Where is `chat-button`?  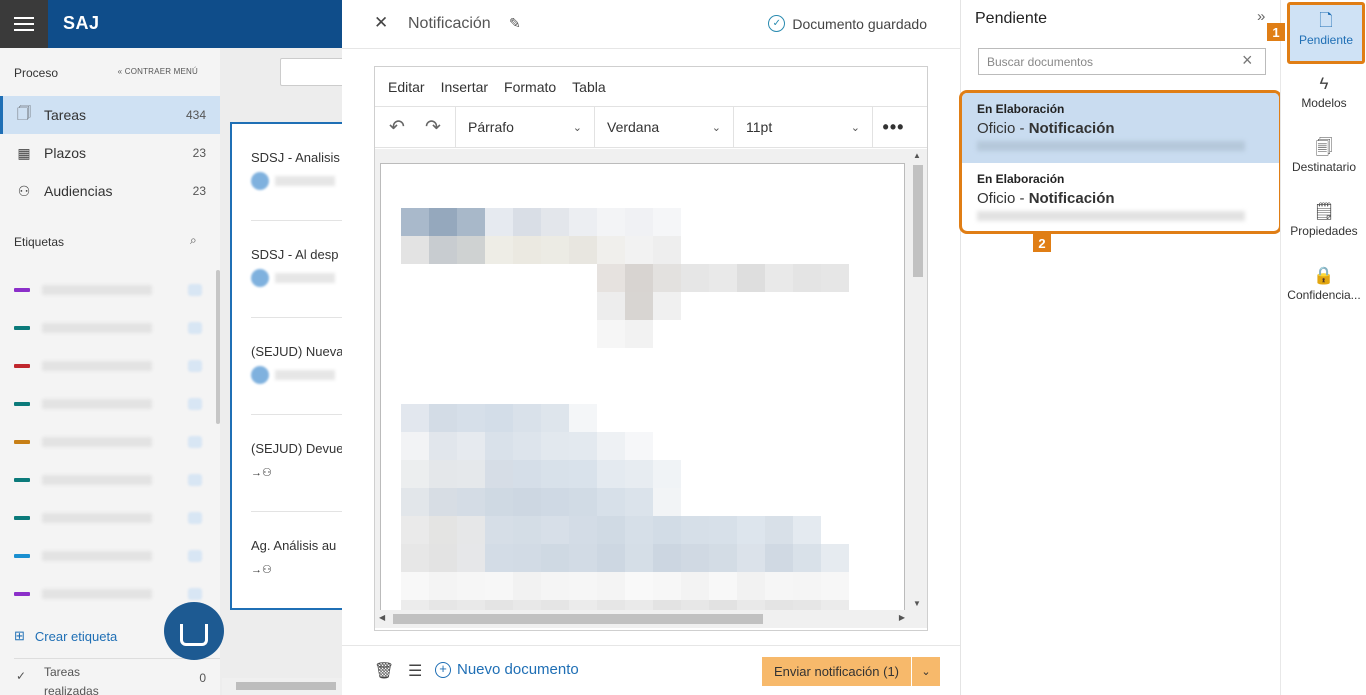 chat-button is located at coordinates (194, 631).